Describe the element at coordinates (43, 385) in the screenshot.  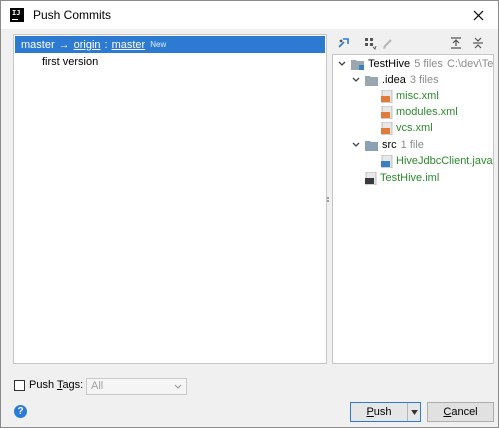
I see `label-part: Push` at that location.